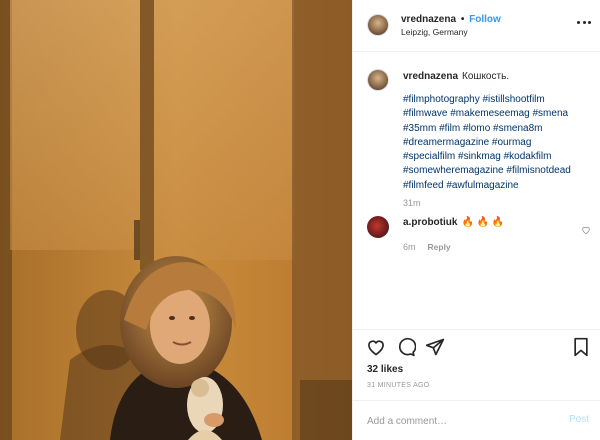 This screenshot has width=600, height=440. Describe the element at coordinates (486, 76) in the screenshot. I see `caption-text: Кошкость.` at that location.